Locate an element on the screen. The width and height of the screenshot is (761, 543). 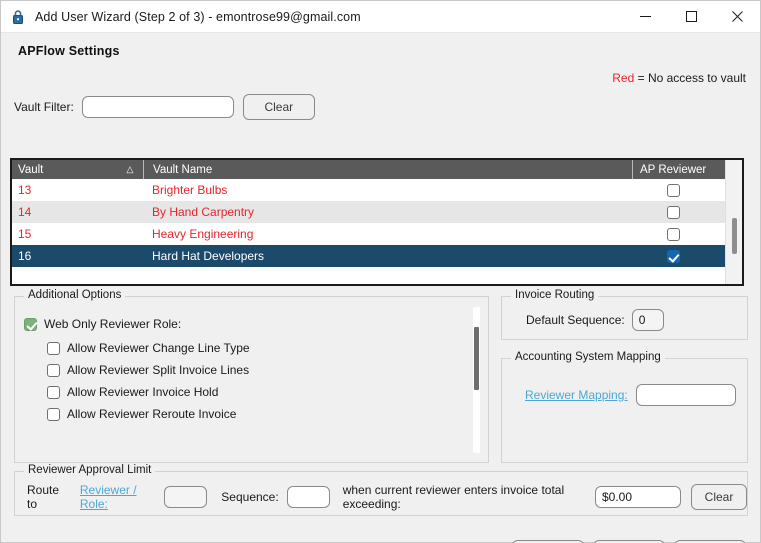
reviewer-permission-row: Allow Reviewer Change Line Type is located at coordinates (148, 348).